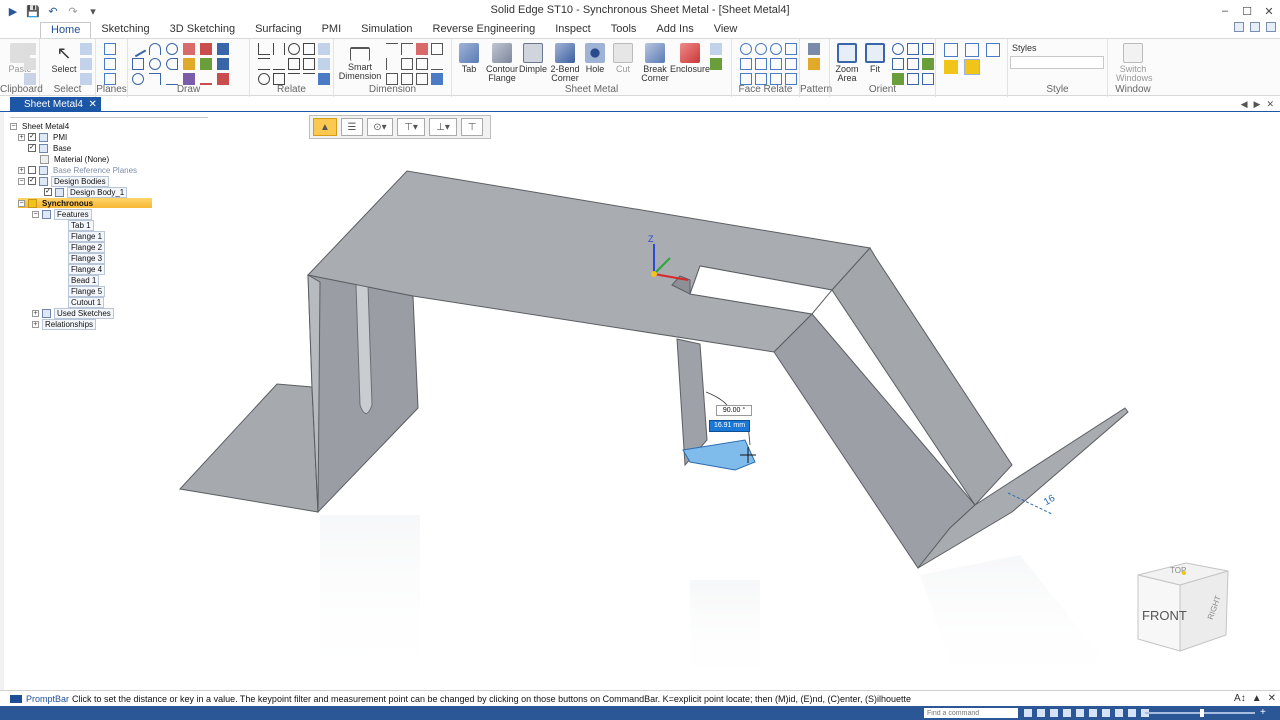 This screenshot has width=1280, height=720. Describe the element at coordinates (1247, 11) in the screenshot. I see `maximize-icon: ☐` at that location.